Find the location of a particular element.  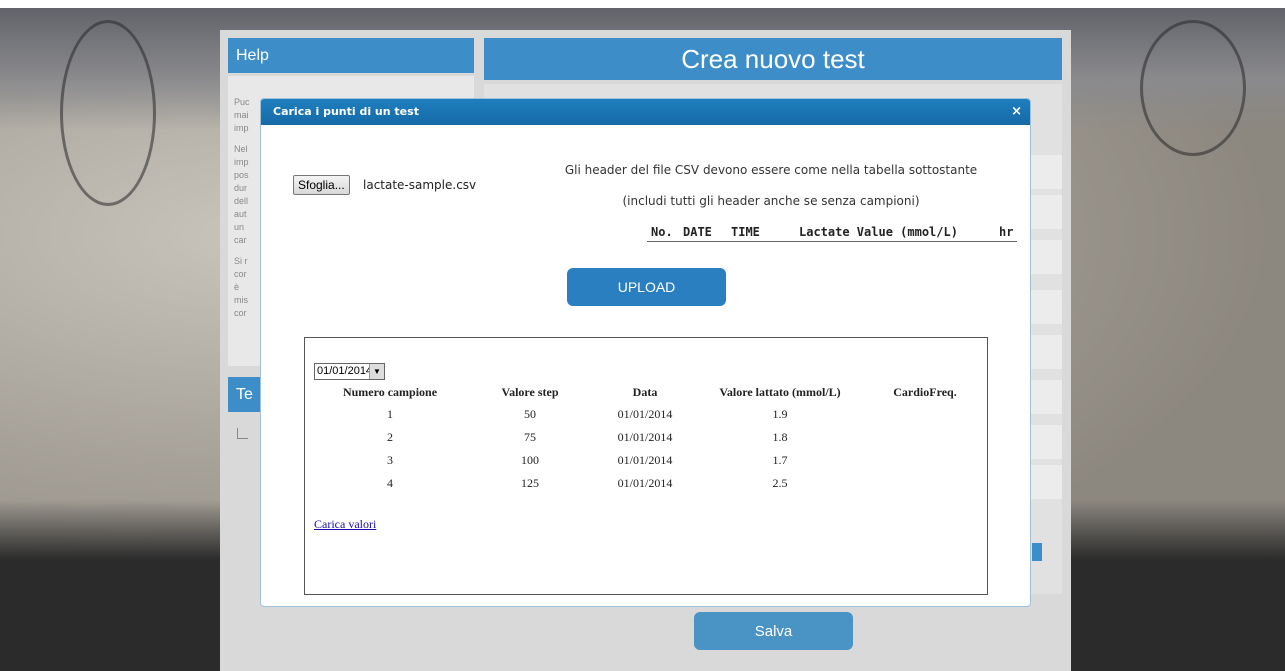

cell-sample-number: 3 is located at coordinates (390, 460).